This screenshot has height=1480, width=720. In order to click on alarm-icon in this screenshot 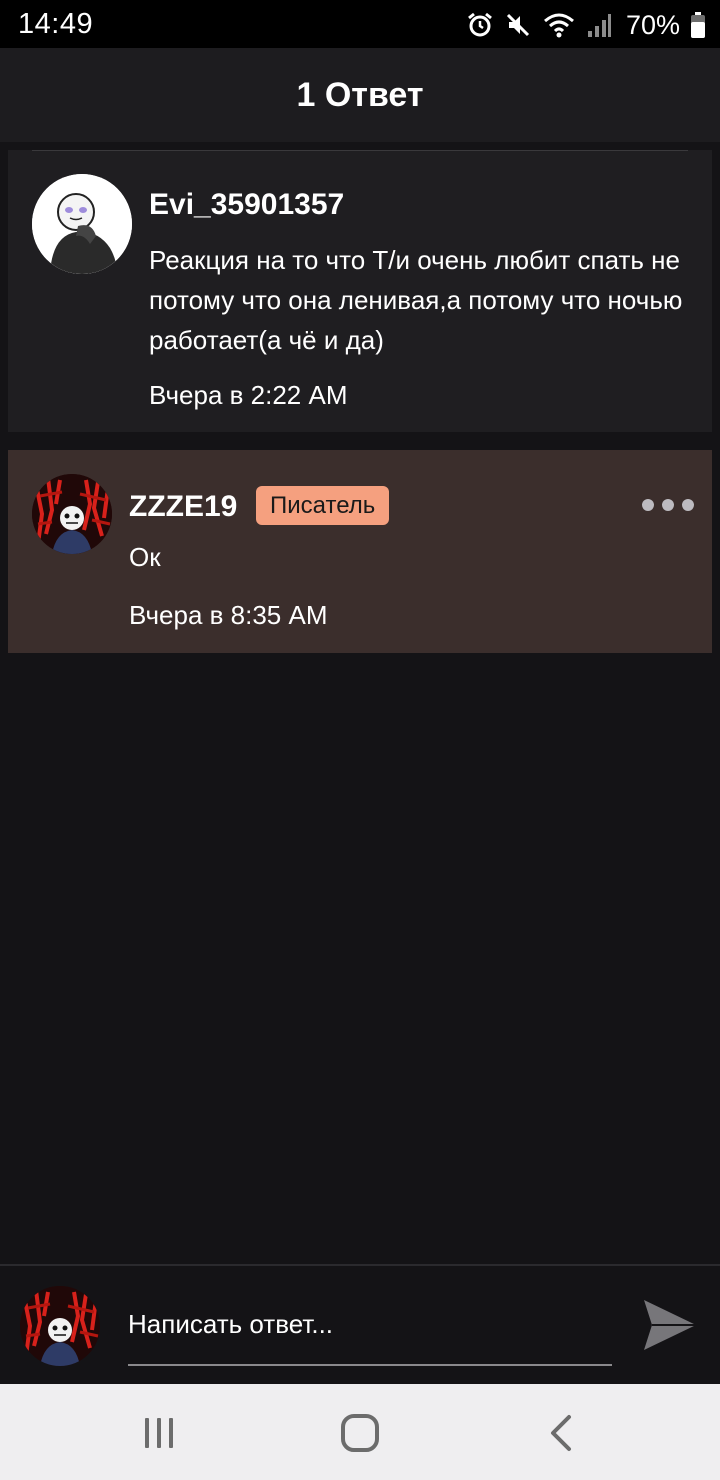, I will do `click(480, 24)`.